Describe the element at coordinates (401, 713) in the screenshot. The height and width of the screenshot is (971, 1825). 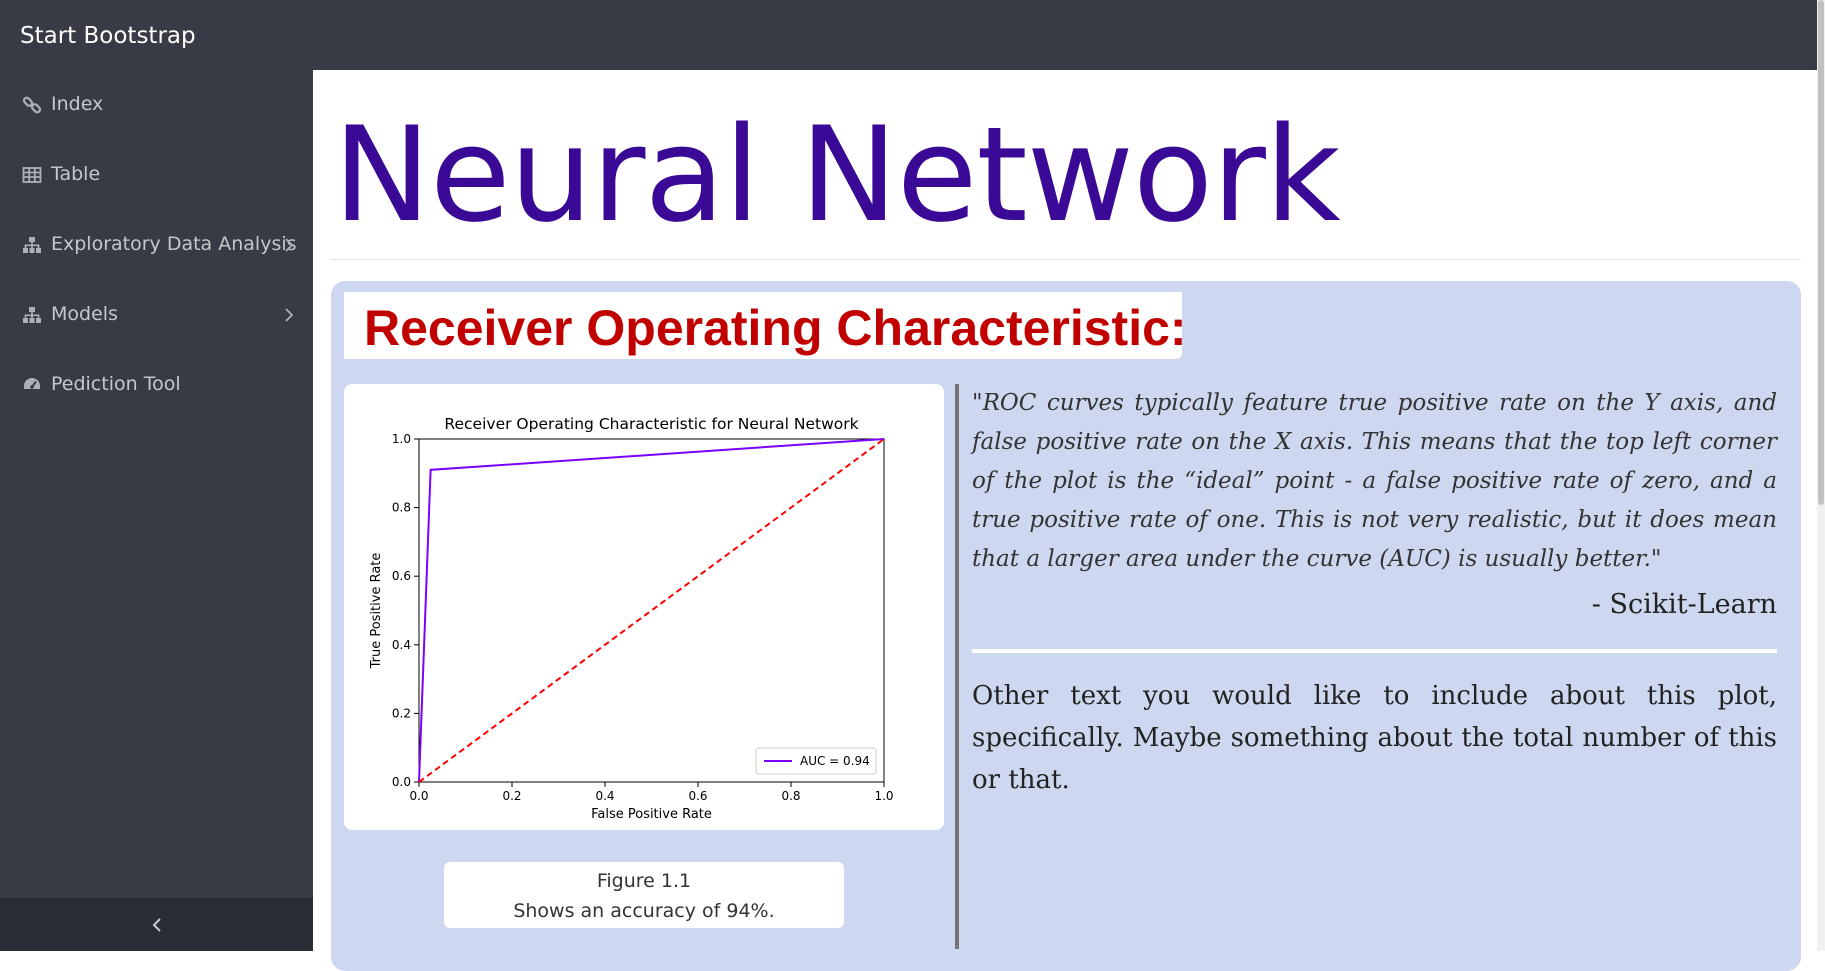
I see `y-tick-label: 0.2` at that location.